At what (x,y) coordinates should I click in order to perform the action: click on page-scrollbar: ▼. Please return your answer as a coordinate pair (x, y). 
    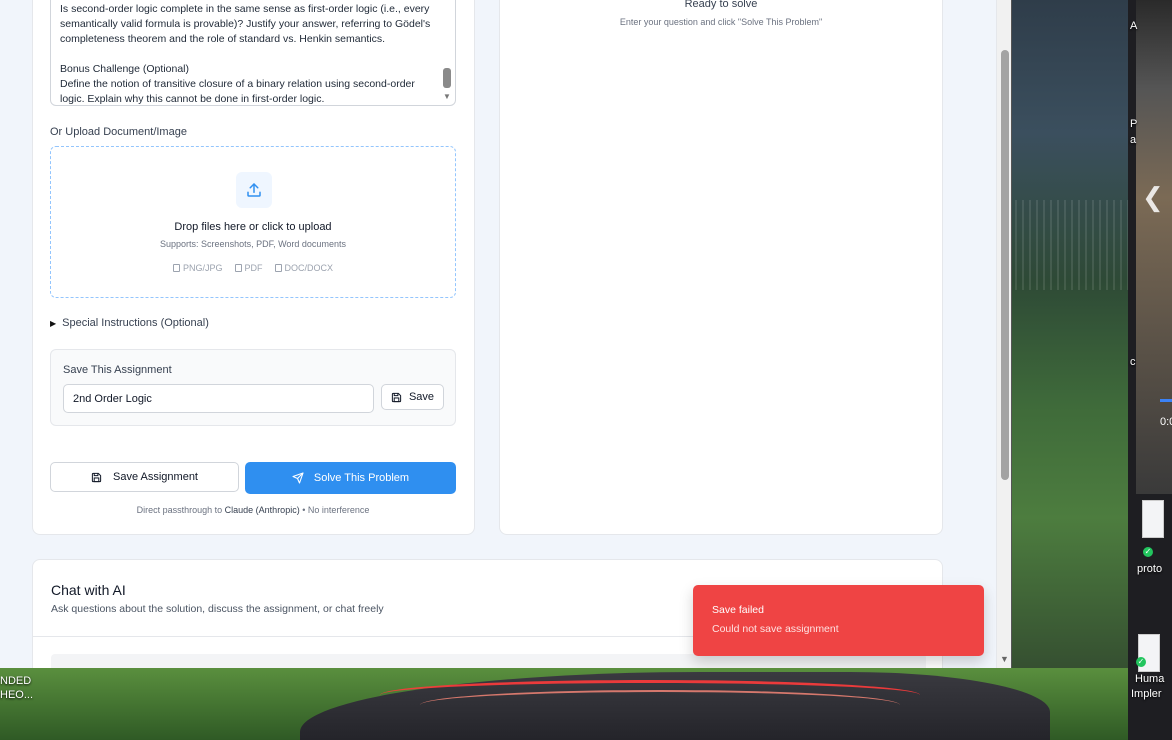
    Looking at the image, I should click on (1003, 334).